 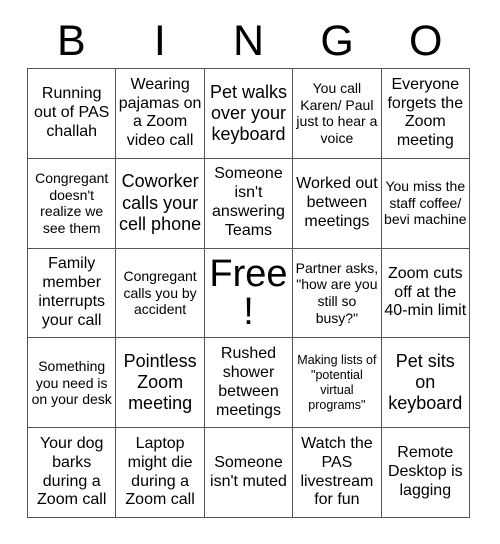 I want to click on bingo-cell-label: Watch the PAS livestream for fun, so click(x=337, y=471).